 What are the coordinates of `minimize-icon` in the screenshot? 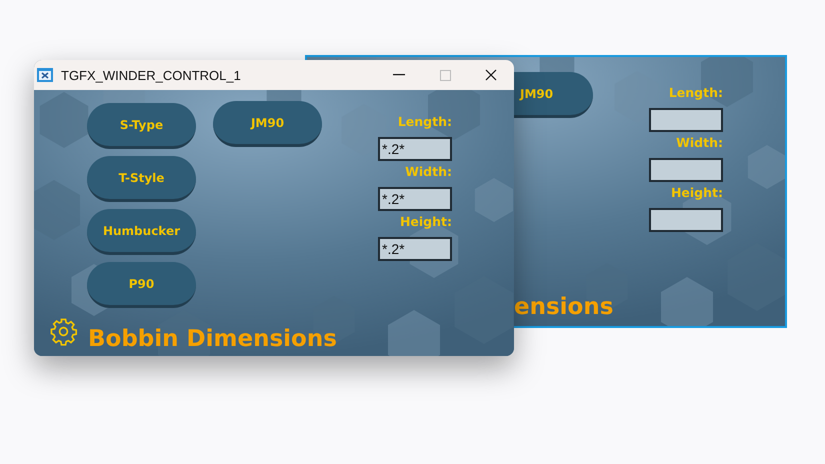 It's located at (399, 75).